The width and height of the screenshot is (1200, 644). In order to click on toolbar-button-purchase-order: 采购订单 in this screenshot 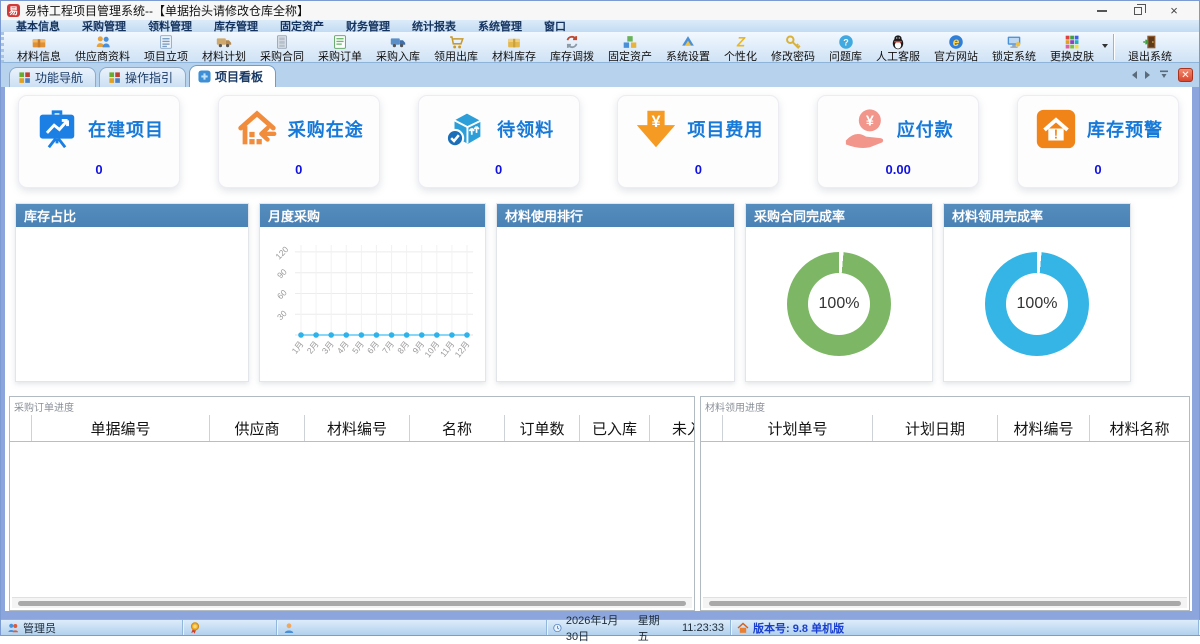, I will do `click(340, 47)`.